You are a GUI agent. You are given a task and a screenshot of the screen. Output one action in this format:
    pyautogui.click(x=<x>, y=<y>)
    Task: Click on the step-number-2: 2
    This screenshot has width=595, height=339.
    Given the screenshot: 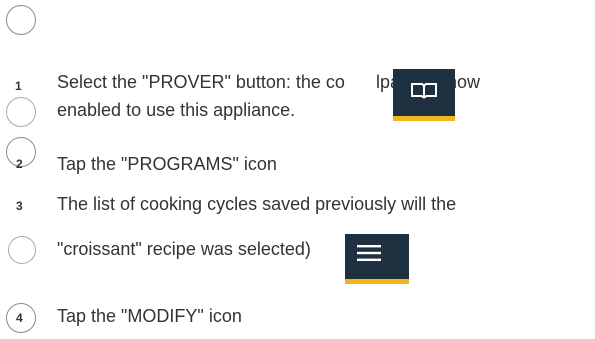 What is the action you would take?
    pyautogui.click(x=19, y=164)
    